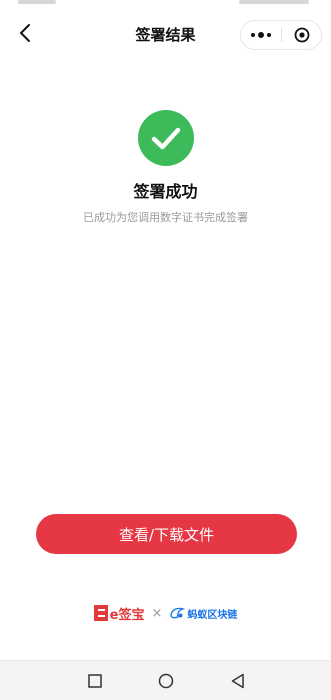 Image resolution: width=331 pixels, height=700 pixels. I want to click on recent-apps-button, so click(95, 681).